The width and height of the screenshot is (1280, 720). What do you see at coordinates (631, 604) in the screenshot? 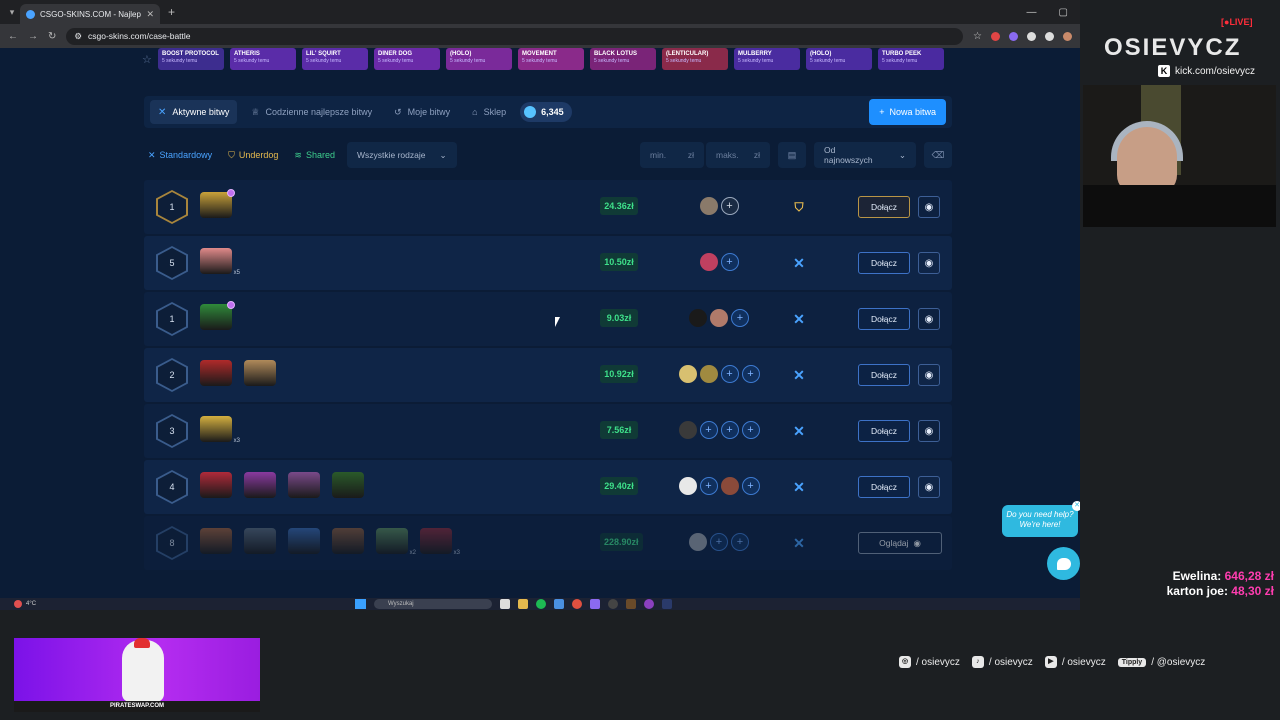
I see `game-icon` at bounding box center [631, 604].